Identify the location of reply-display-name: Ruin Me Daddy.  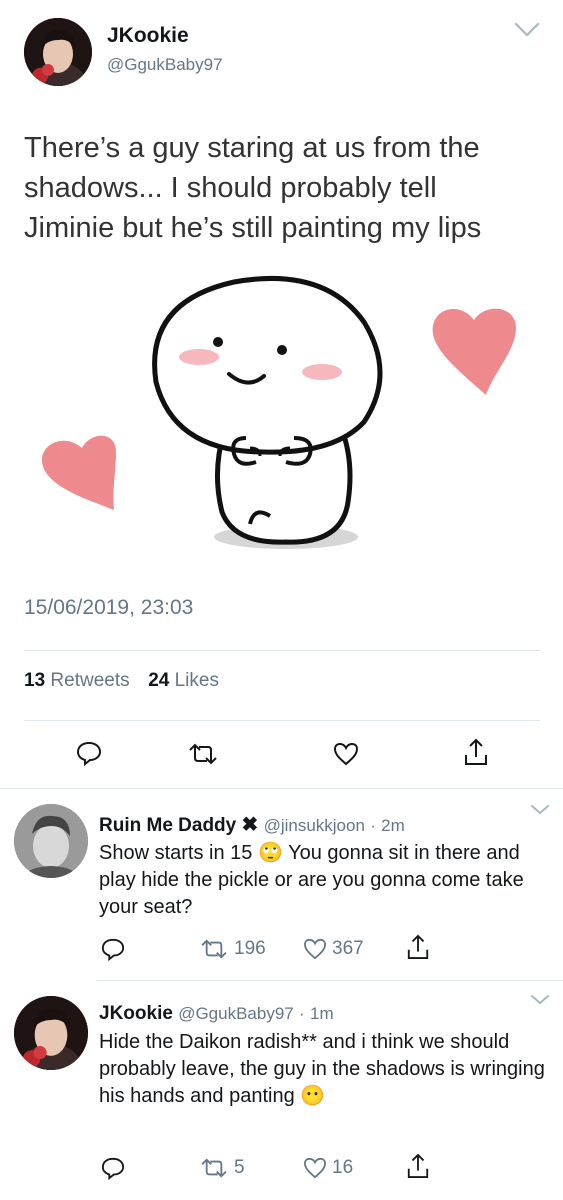
(167, 825).